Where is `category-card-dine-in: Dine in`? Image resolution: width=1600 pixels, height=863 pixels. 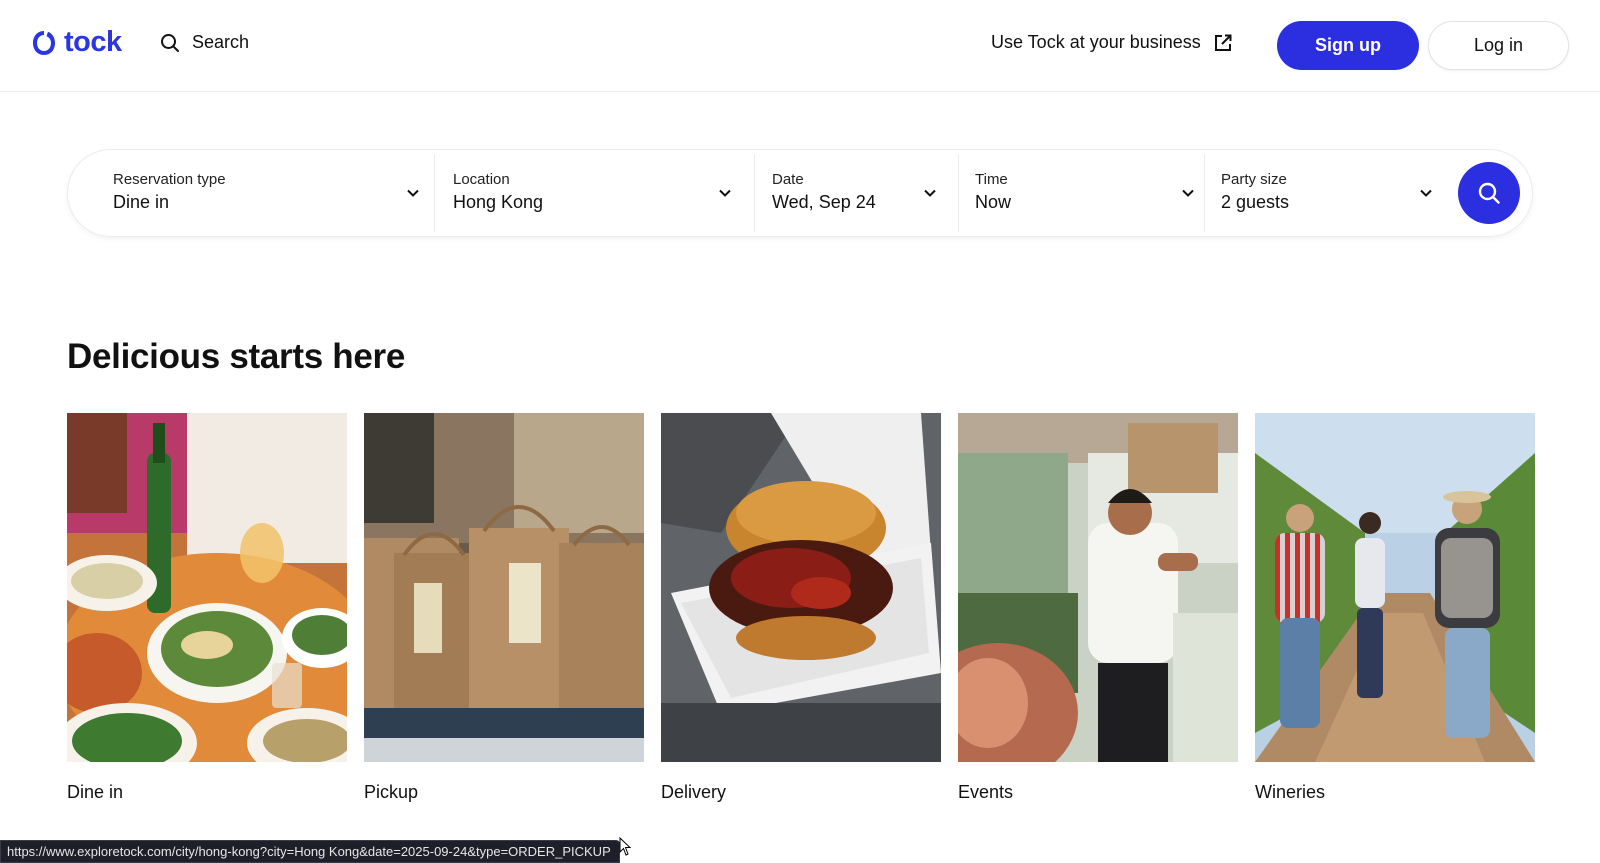 category-card-dine-in: Dine in is located at coordinates (207, 607).